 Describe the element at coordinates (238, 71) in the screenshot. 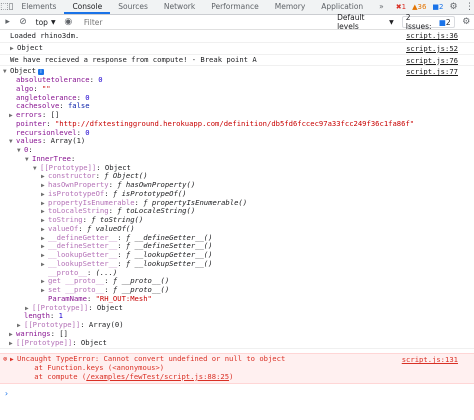

I see `object-header: ▼ Object i` at that location.